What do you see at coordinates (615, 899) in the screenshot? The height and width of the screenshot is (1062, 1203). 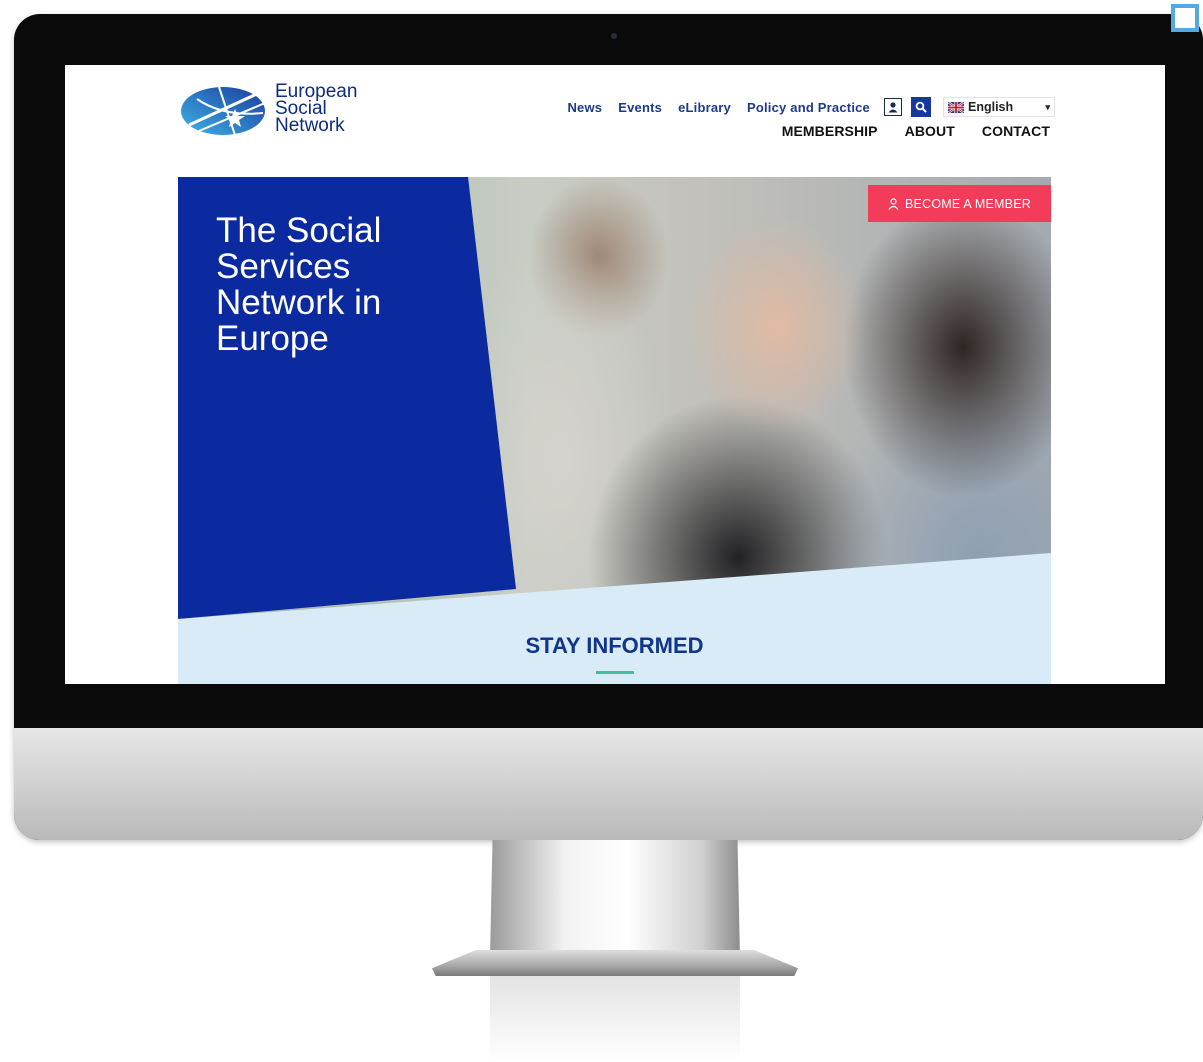 I see `monitor-stand-neck` at bounding box center [615, 899].